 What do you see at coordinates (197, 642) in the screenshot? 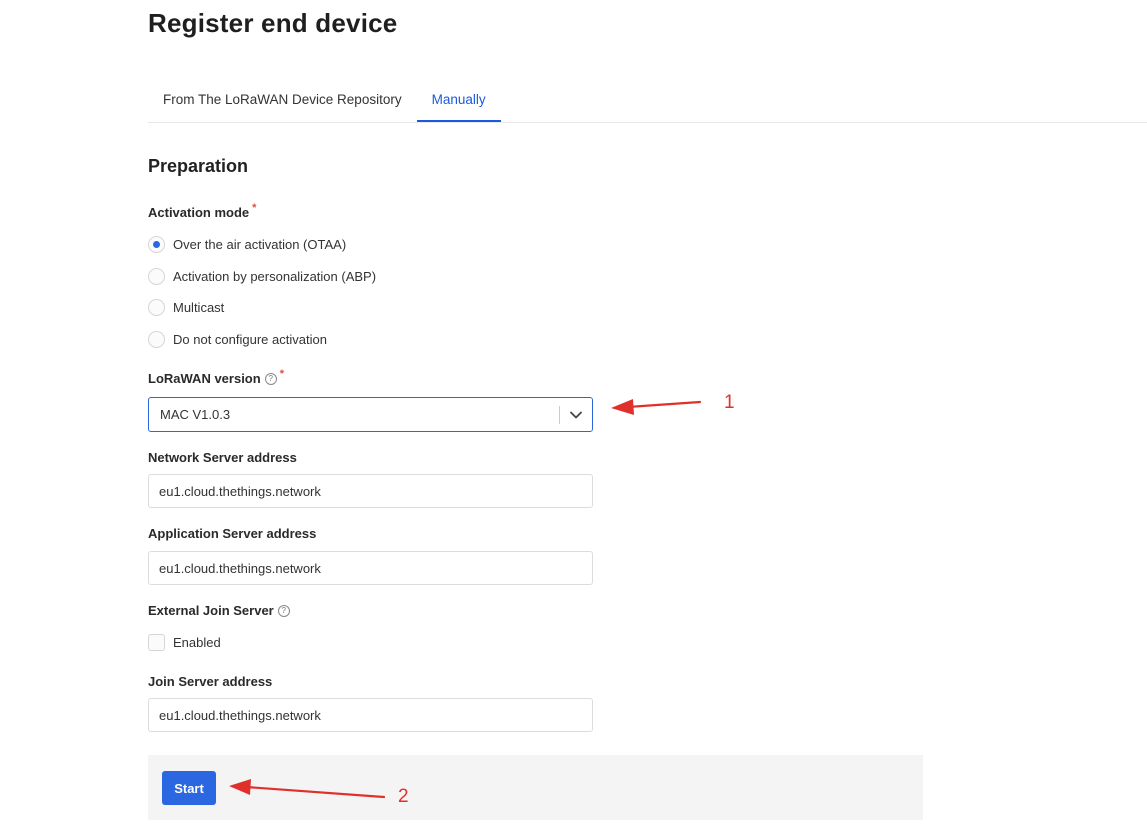
I see `enabled-checkbox-label: Enabled` at bounding box center [197, 642].